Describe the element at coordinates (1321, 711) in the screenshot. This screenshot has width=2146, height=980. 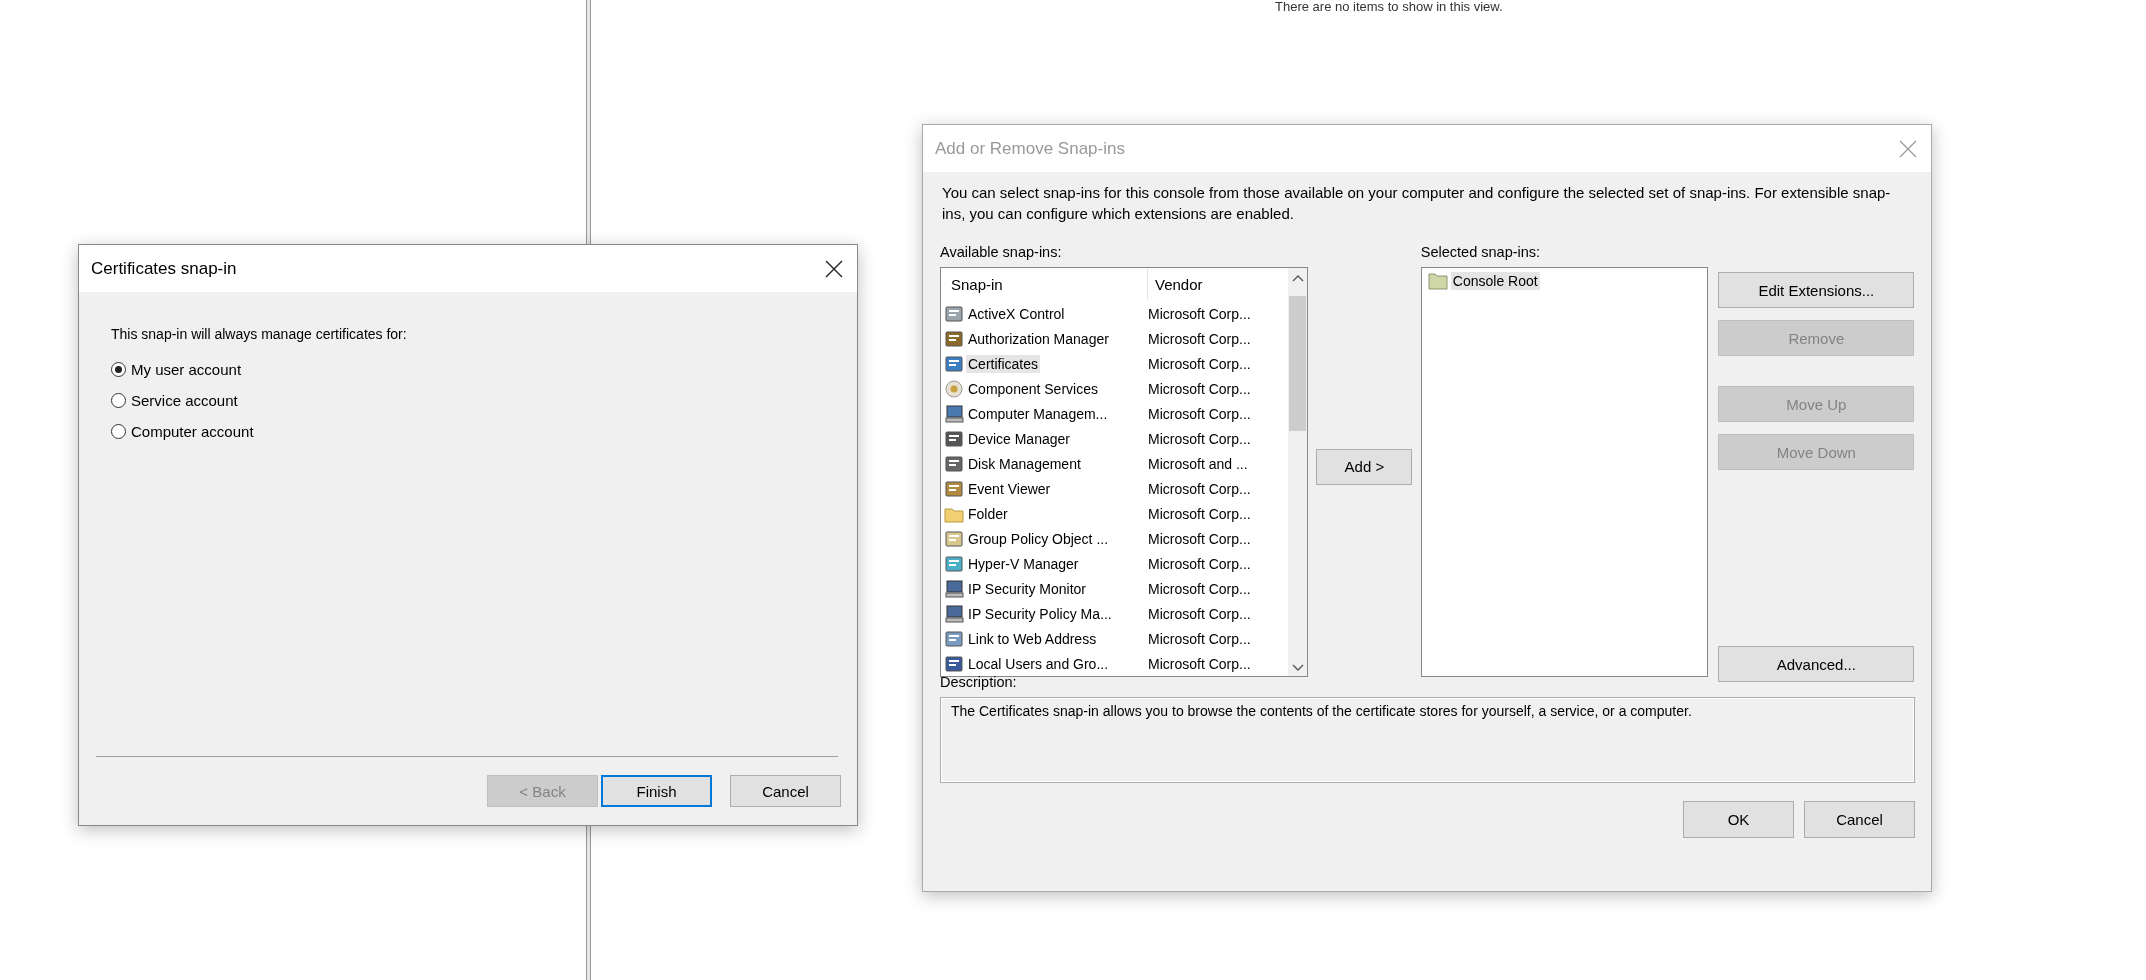
I see `description-text: The Certificates snap-in allows you to browse the contents of the certificate stores for yourself, a service, or a computer.` at that location.